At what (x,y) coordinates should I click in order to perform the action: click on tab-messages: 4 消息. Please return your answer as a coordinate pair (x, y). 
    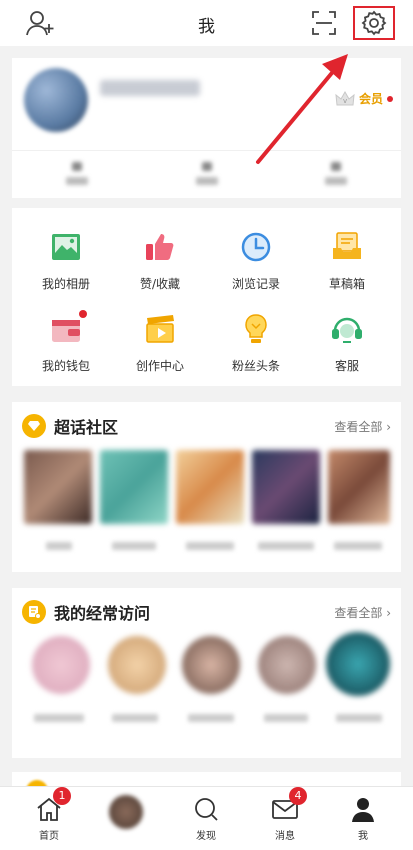
    Looking at the image, I should click on (285, 814).